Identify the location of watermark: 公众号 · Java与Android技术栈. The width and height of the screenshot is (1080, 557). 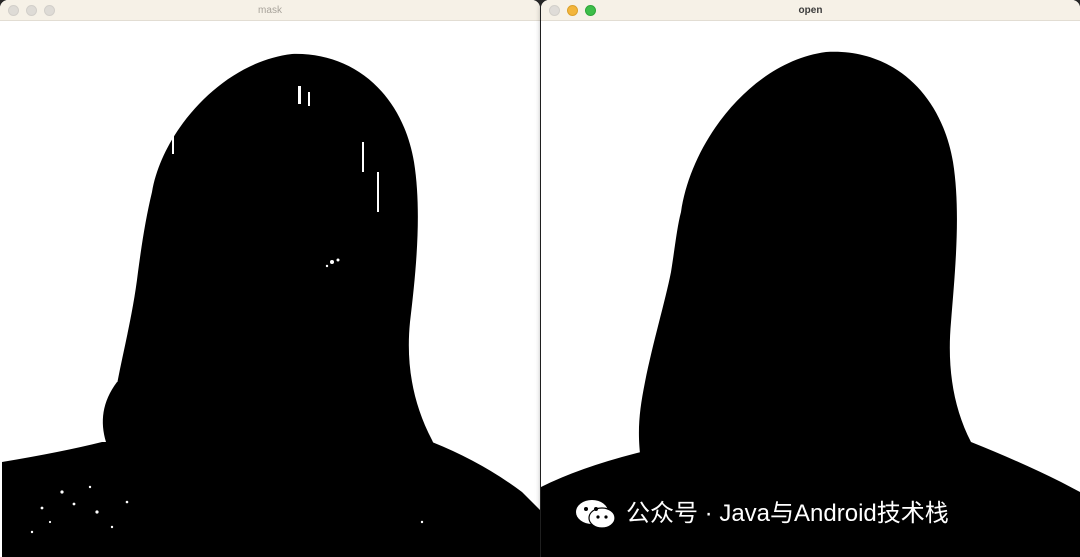
(761, 514).